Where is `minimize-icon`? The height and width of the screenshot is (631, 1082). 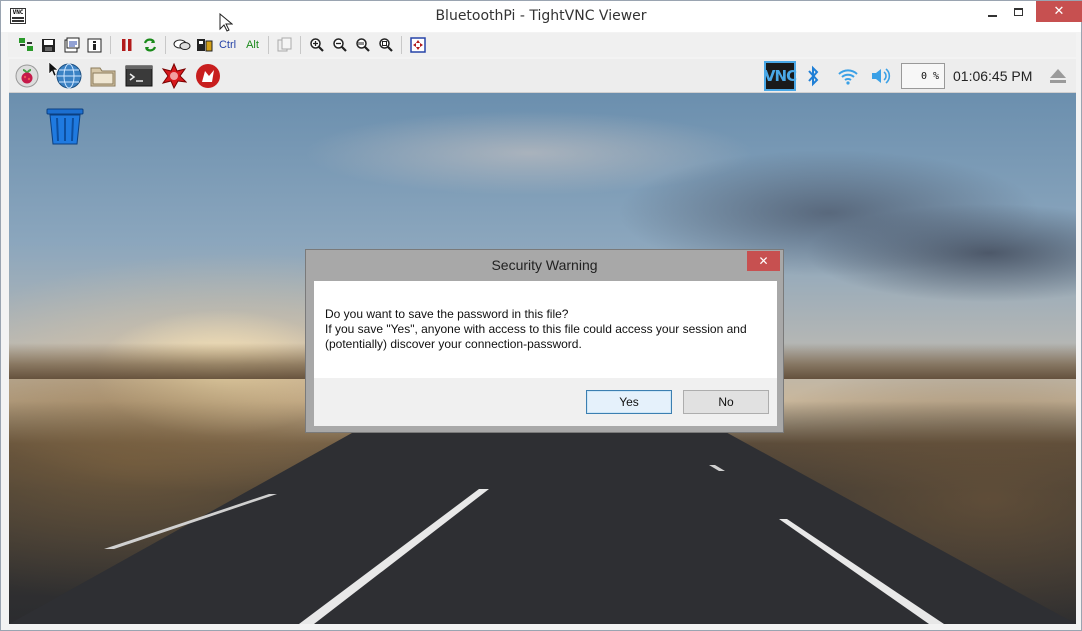 minimize-icon is located at coordinates (992, 16).